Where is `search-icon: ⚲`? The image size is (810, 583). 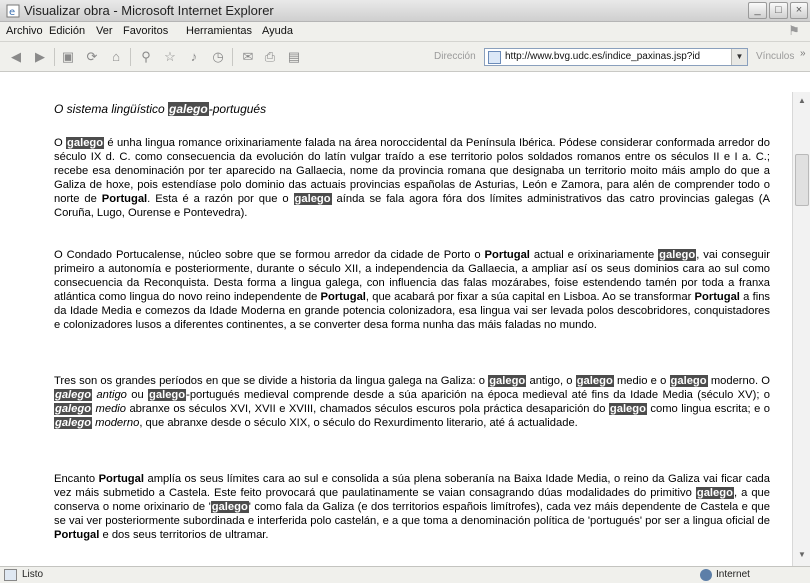
search-icon: ⚲ is located at coordinates (146, 57).